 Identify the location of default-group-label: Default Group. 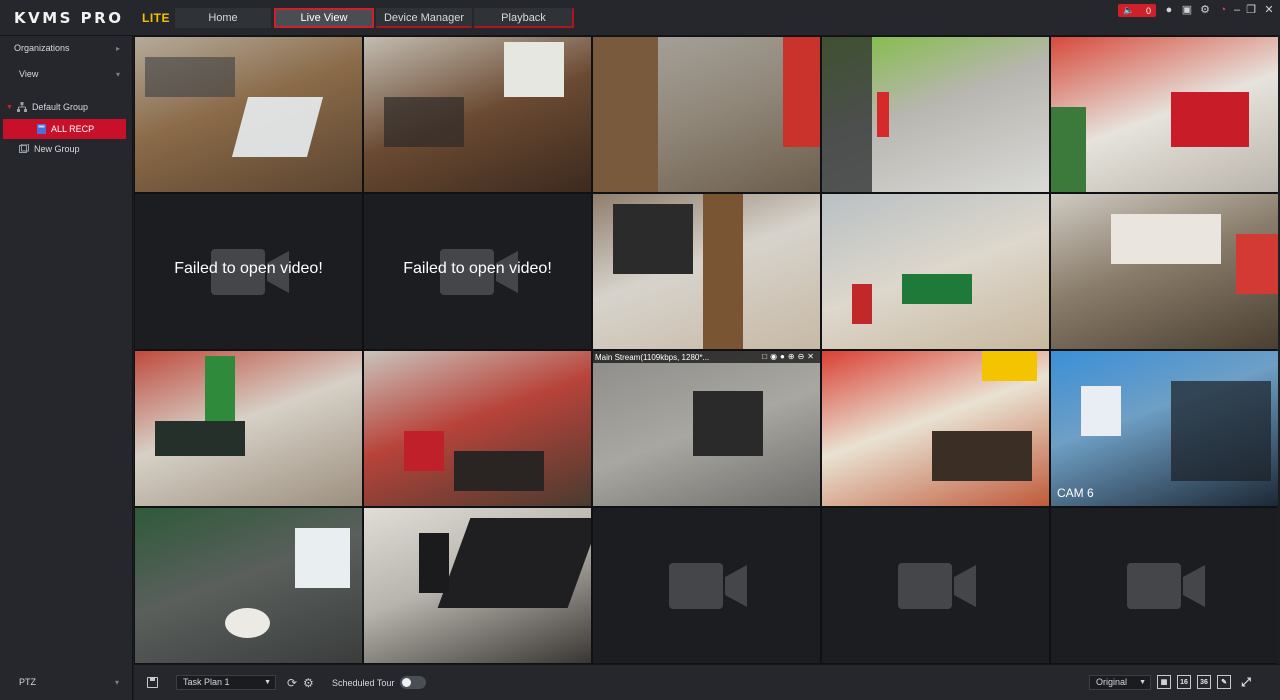
(59, 107).